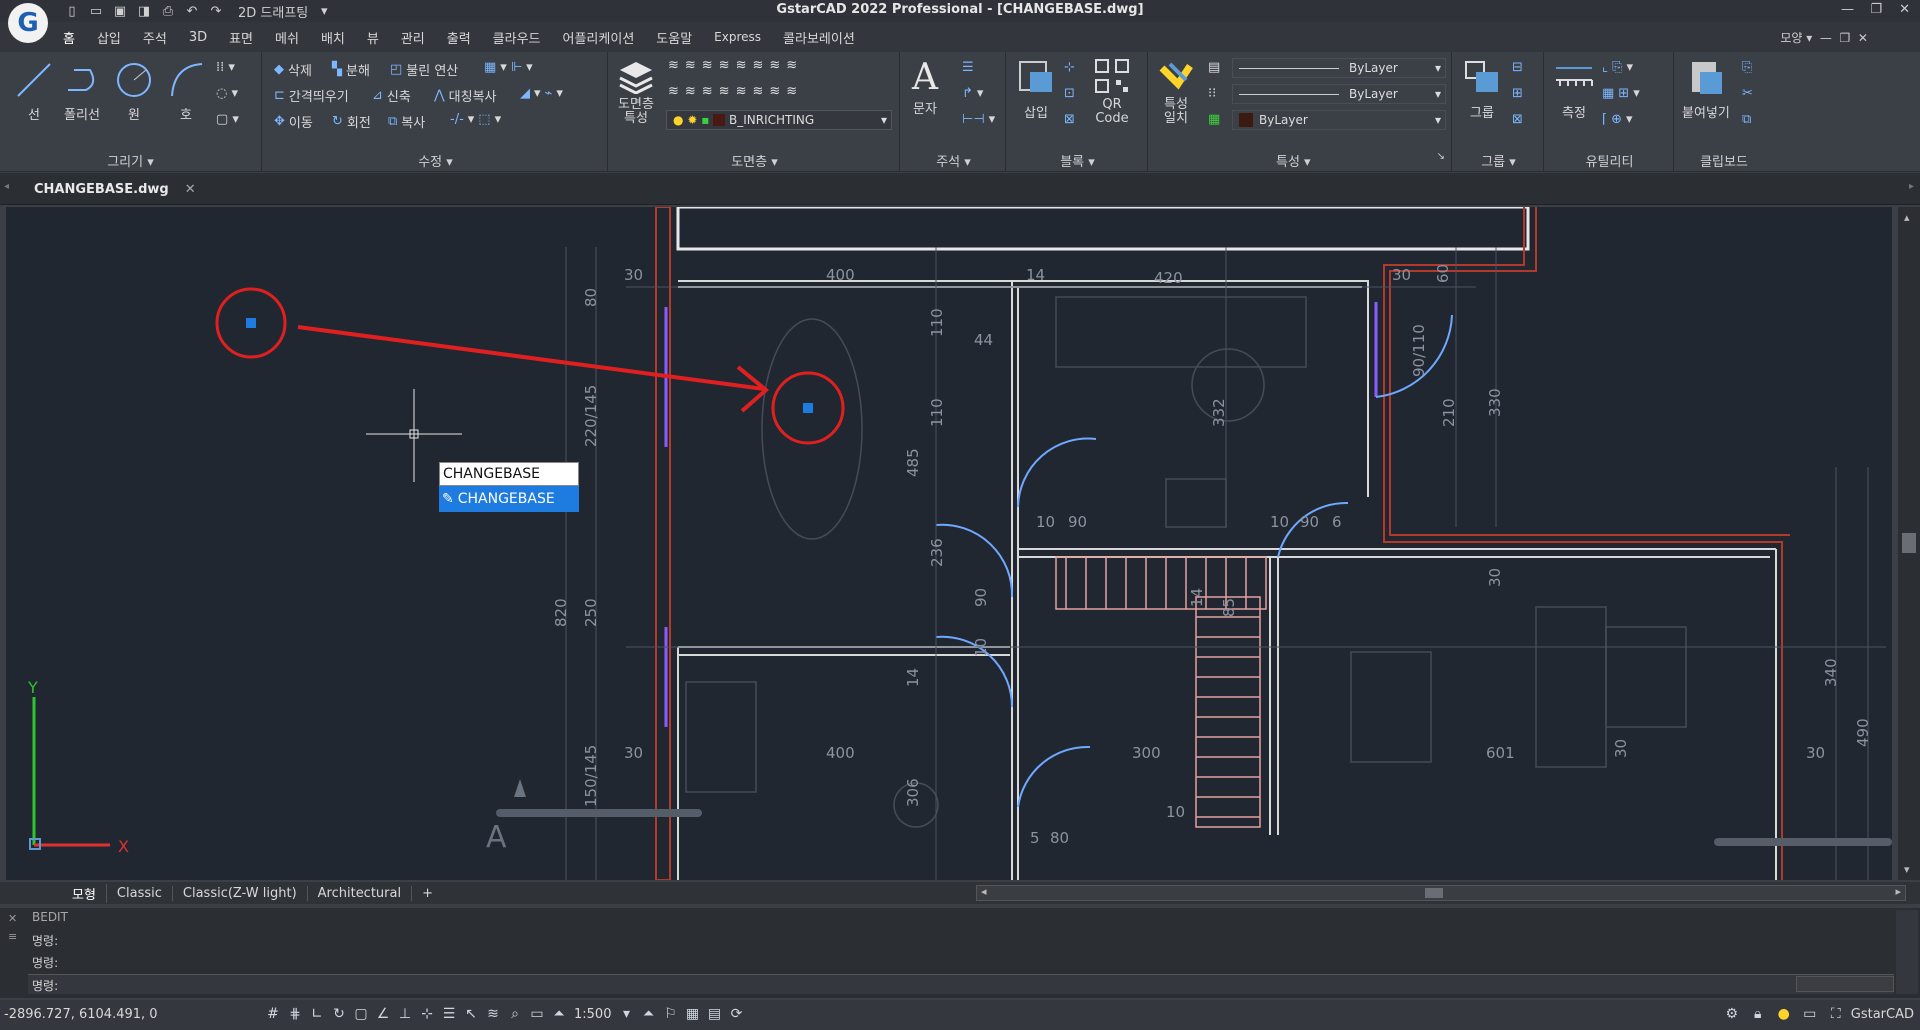 The width and height of the screenshot is (1920, 1030). What do you see at coordinates (1609, 160) in the screenshot?
I see `panel-title-utilities: 유틸리티` at bounding box center [1609, 160].